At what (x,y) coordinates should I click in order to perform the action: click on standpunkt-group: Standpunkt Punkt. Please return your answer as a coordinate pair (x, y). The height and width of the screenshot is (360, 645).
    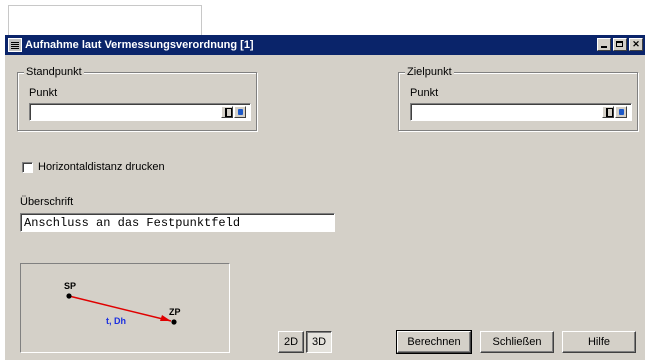
    Looking at the image, I should click on (137, 98).